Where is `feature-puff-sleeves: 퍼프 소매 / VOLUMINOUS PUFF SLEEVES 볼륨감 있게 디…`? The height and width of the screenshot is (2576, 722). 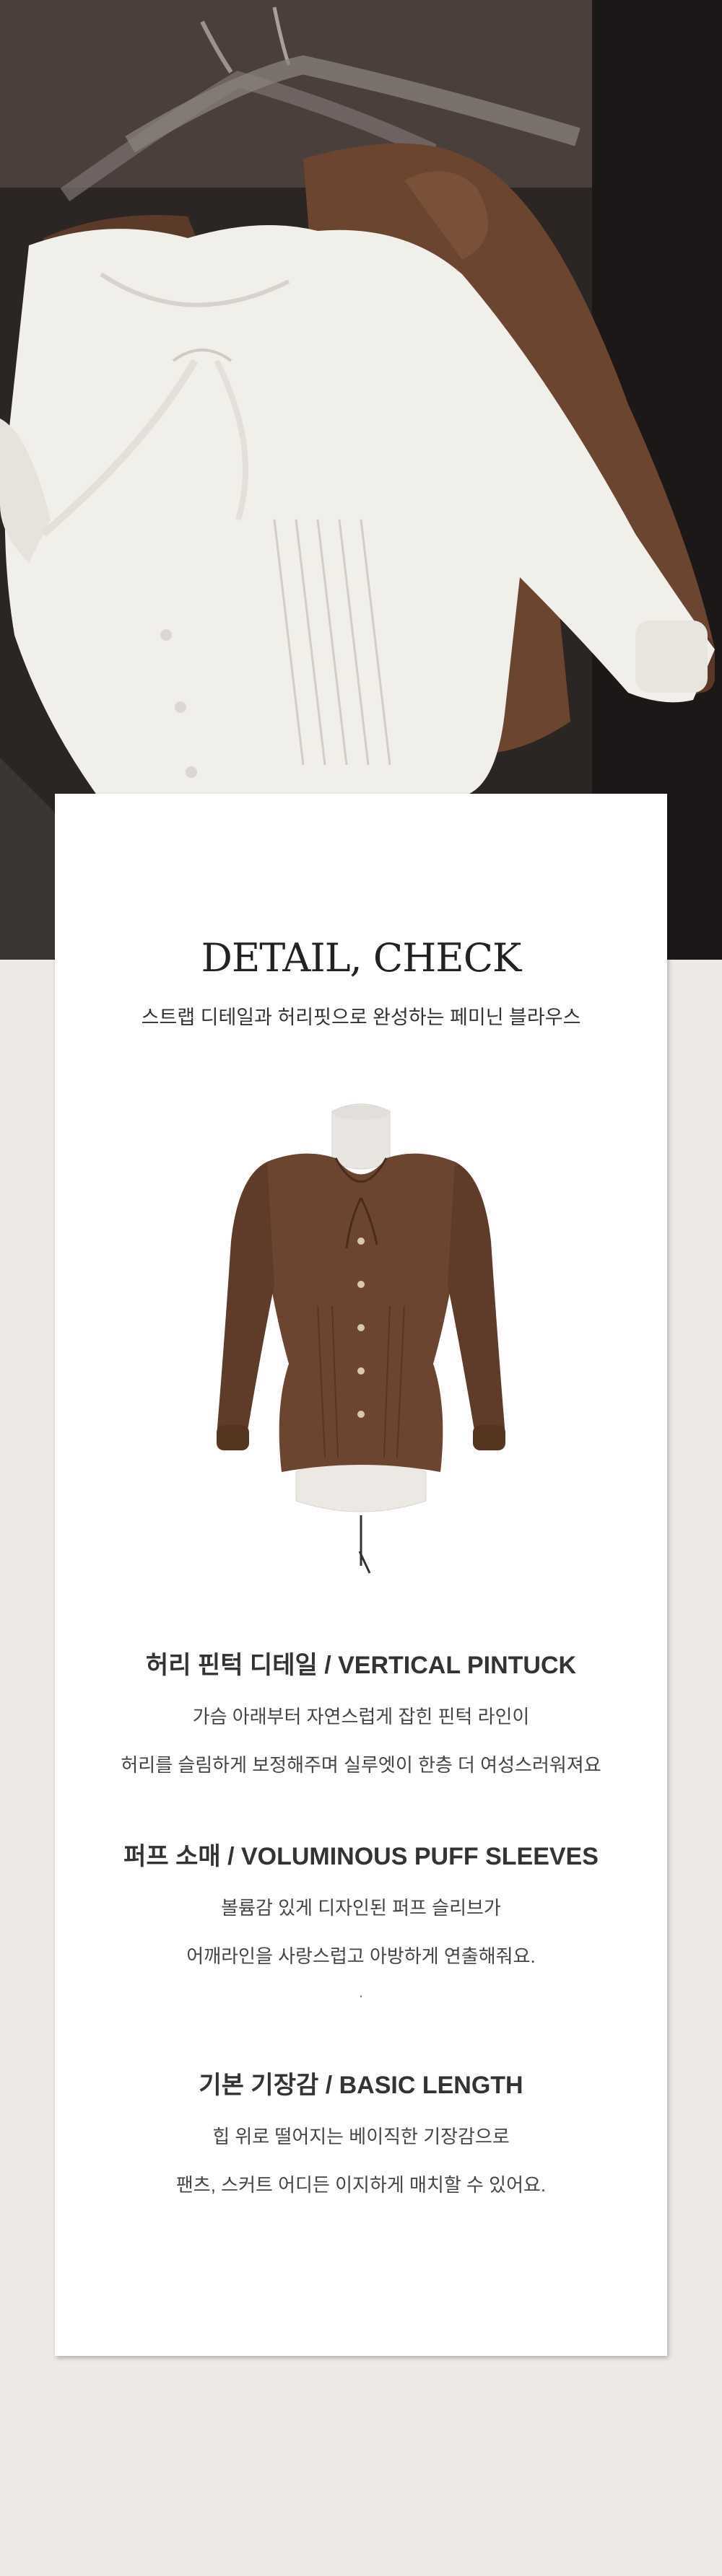
feature-puff-sleeves: 퍼프 소매 / VOLUMINOUS PUFF SLEEVES 볼륨감 있게 디… is located at coordinates (361, 1902).